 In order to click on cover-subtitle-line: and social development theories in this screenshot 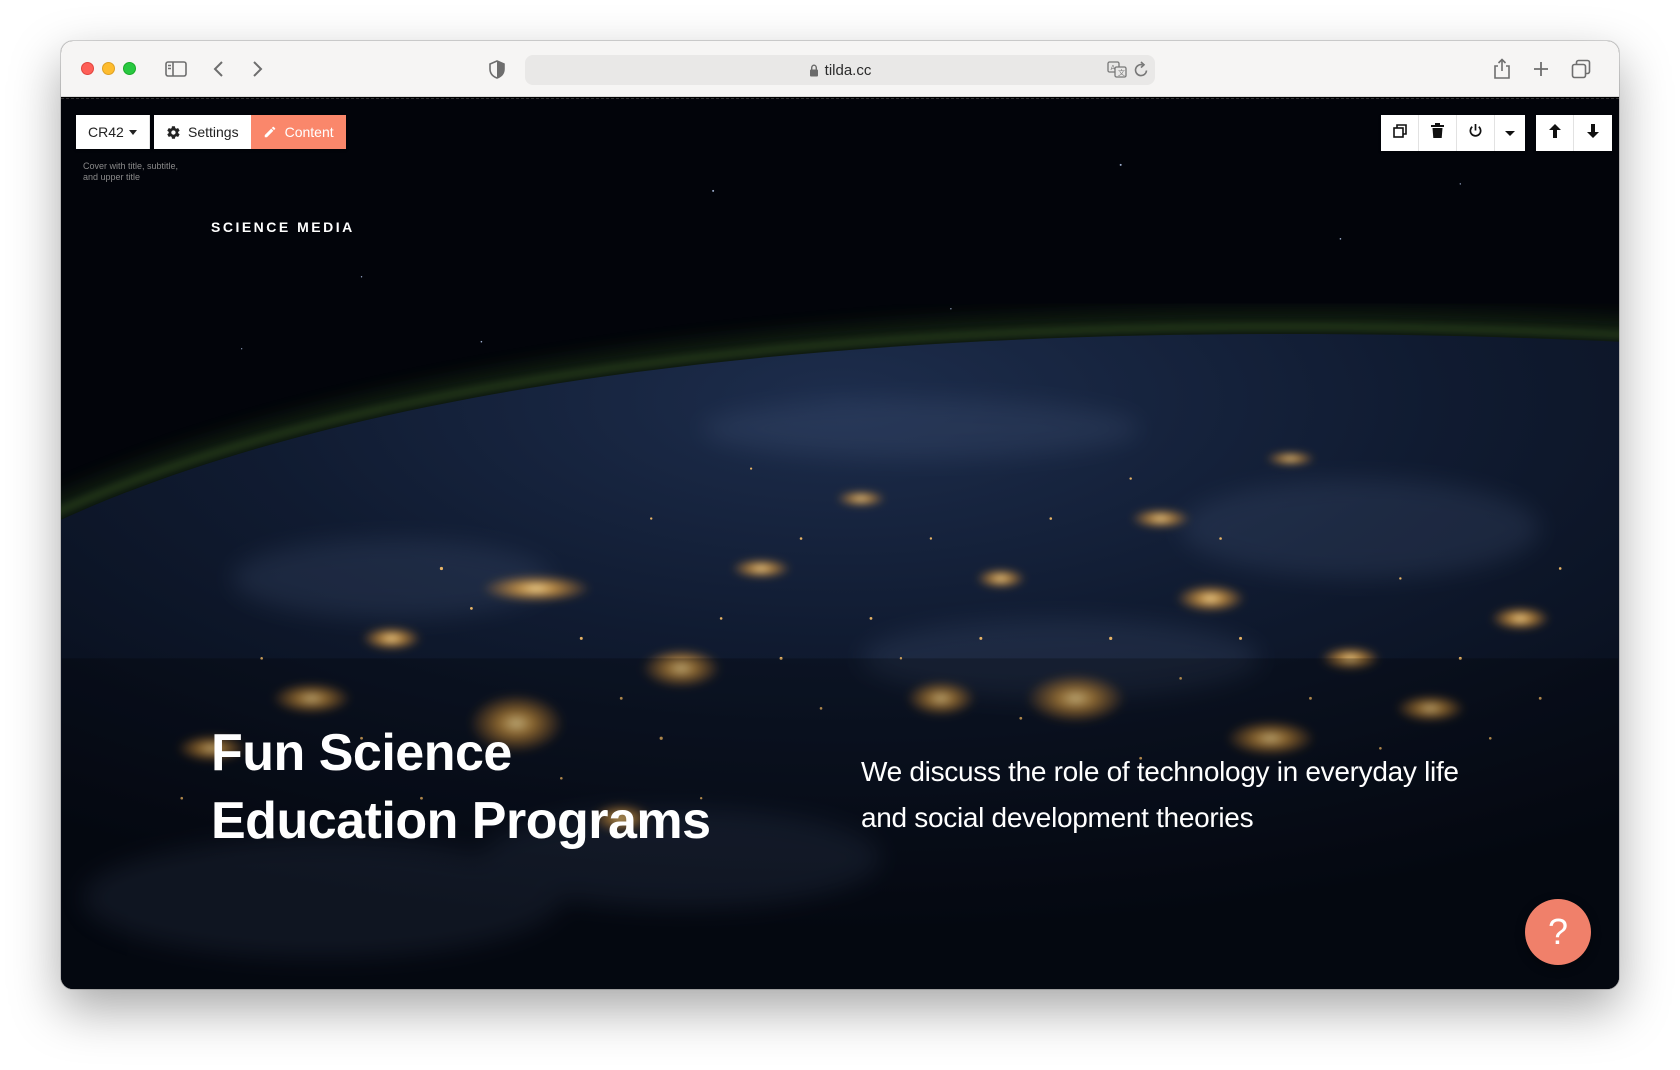, I will do `click(1057, 817)`.